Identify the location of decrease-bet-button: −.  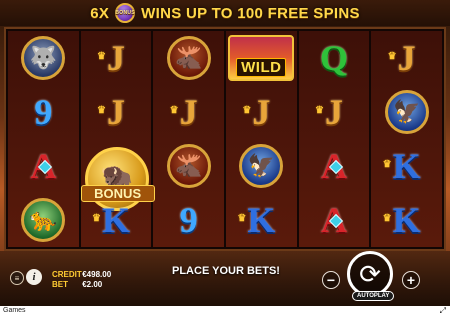
(331, 280).